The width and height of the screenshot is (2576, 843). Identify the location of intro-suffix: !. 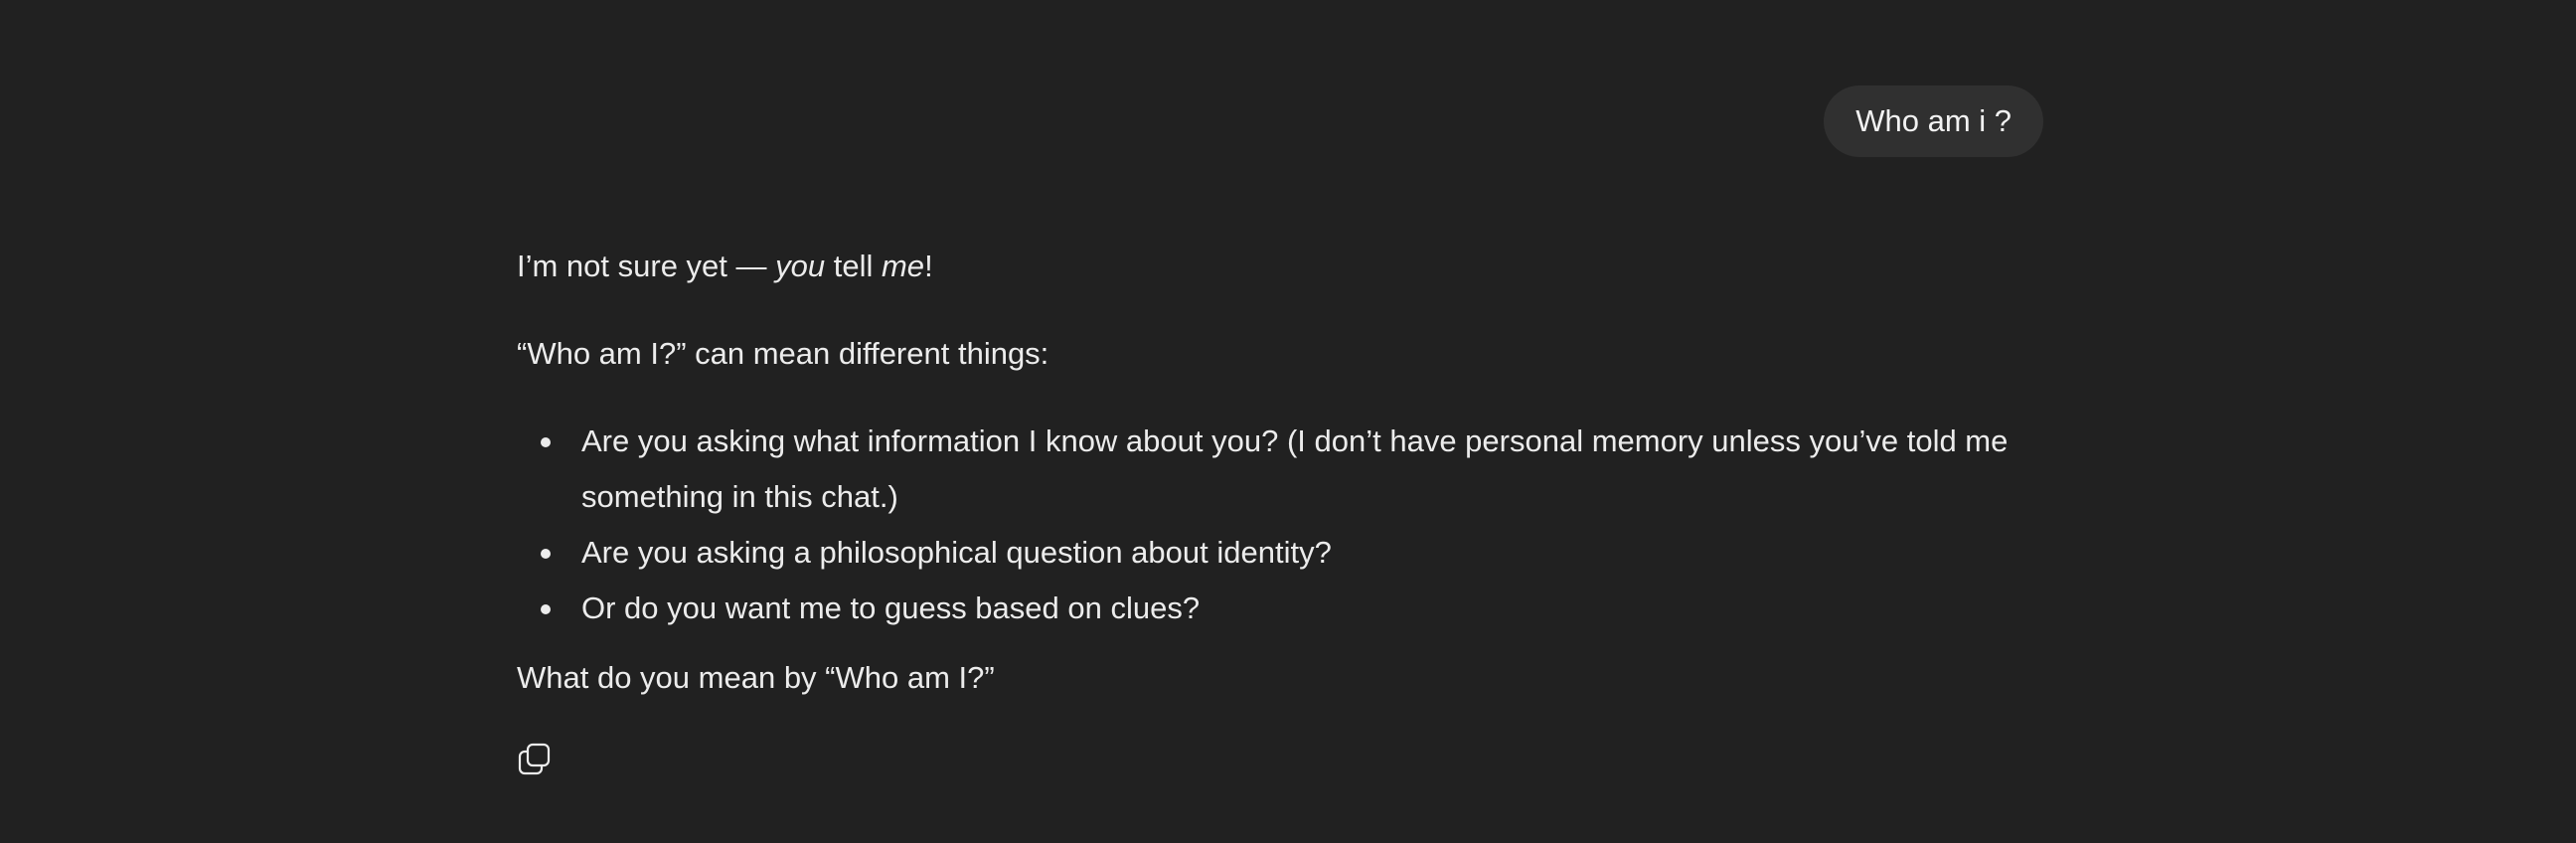
(928, 266).